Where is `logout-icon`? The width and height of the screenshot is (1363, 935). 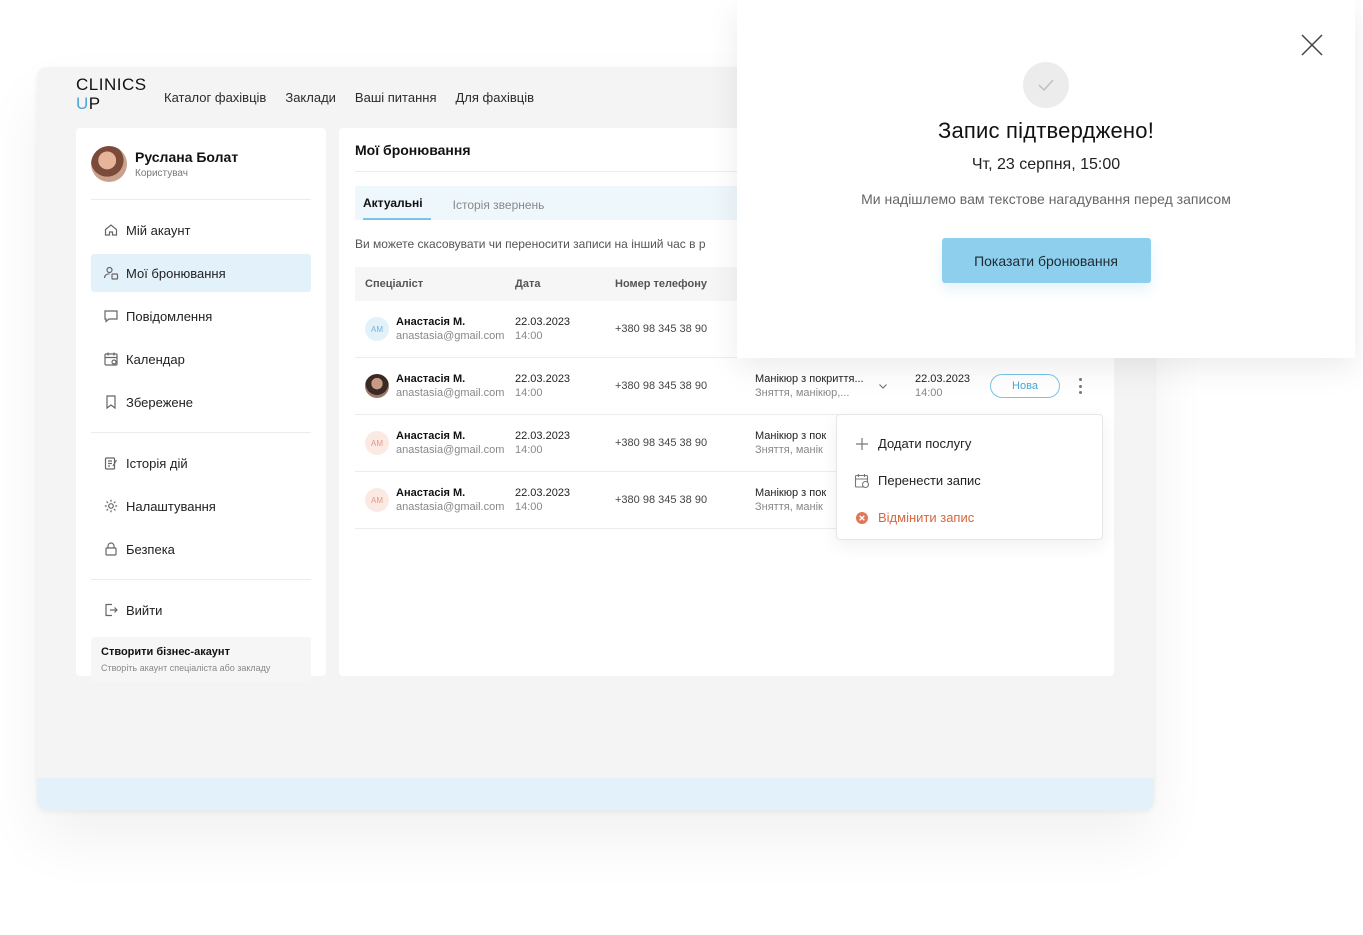
logout-icon is located at coordinates (111, 610).